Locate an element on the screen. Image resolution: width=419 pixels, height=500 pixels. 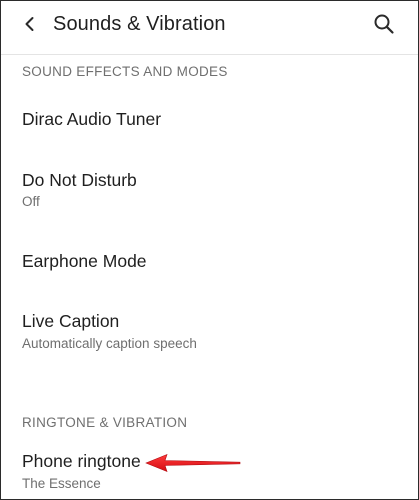
search-button is located at coordinates (384, 24).